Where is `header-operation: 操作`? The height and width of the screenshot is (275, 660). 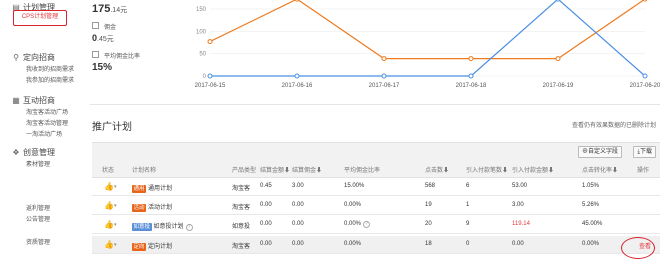 header-operation: 操作 is located at coordinates (643, 171).